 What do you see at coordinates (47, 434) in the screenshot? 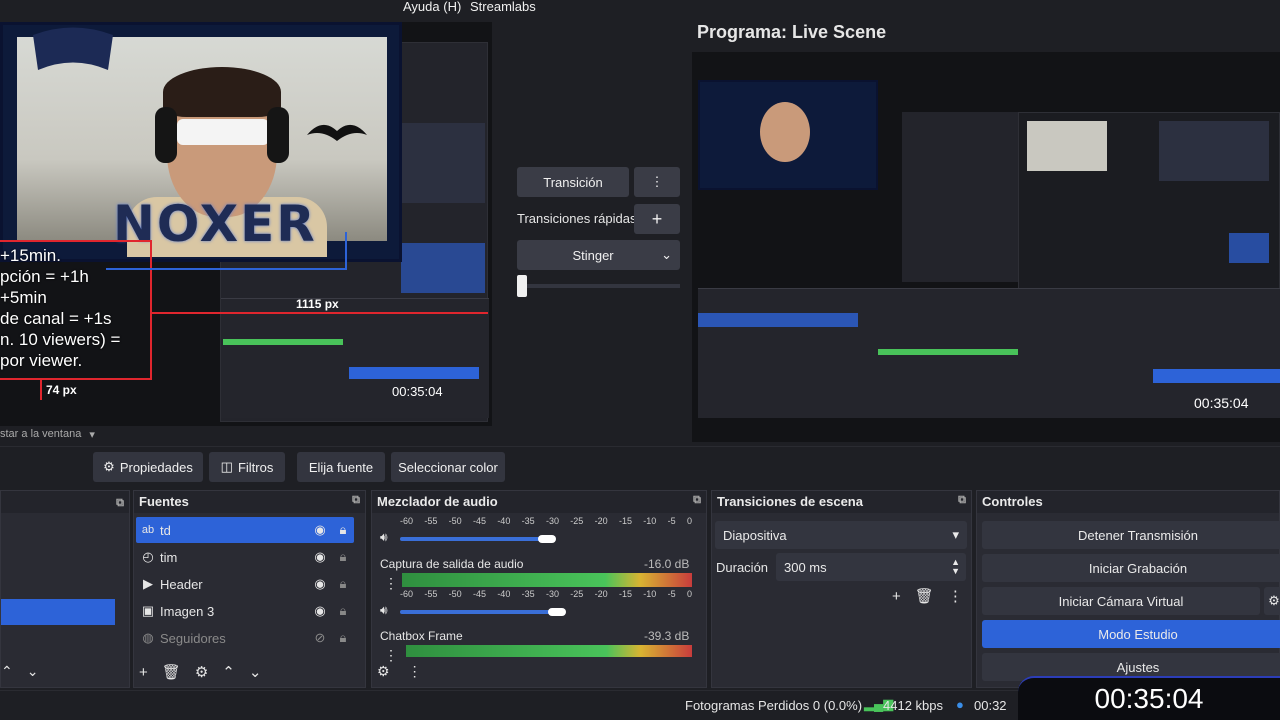
I see `preview-scale-option: star a la ventana ▾` at bounding box center [47, 434].